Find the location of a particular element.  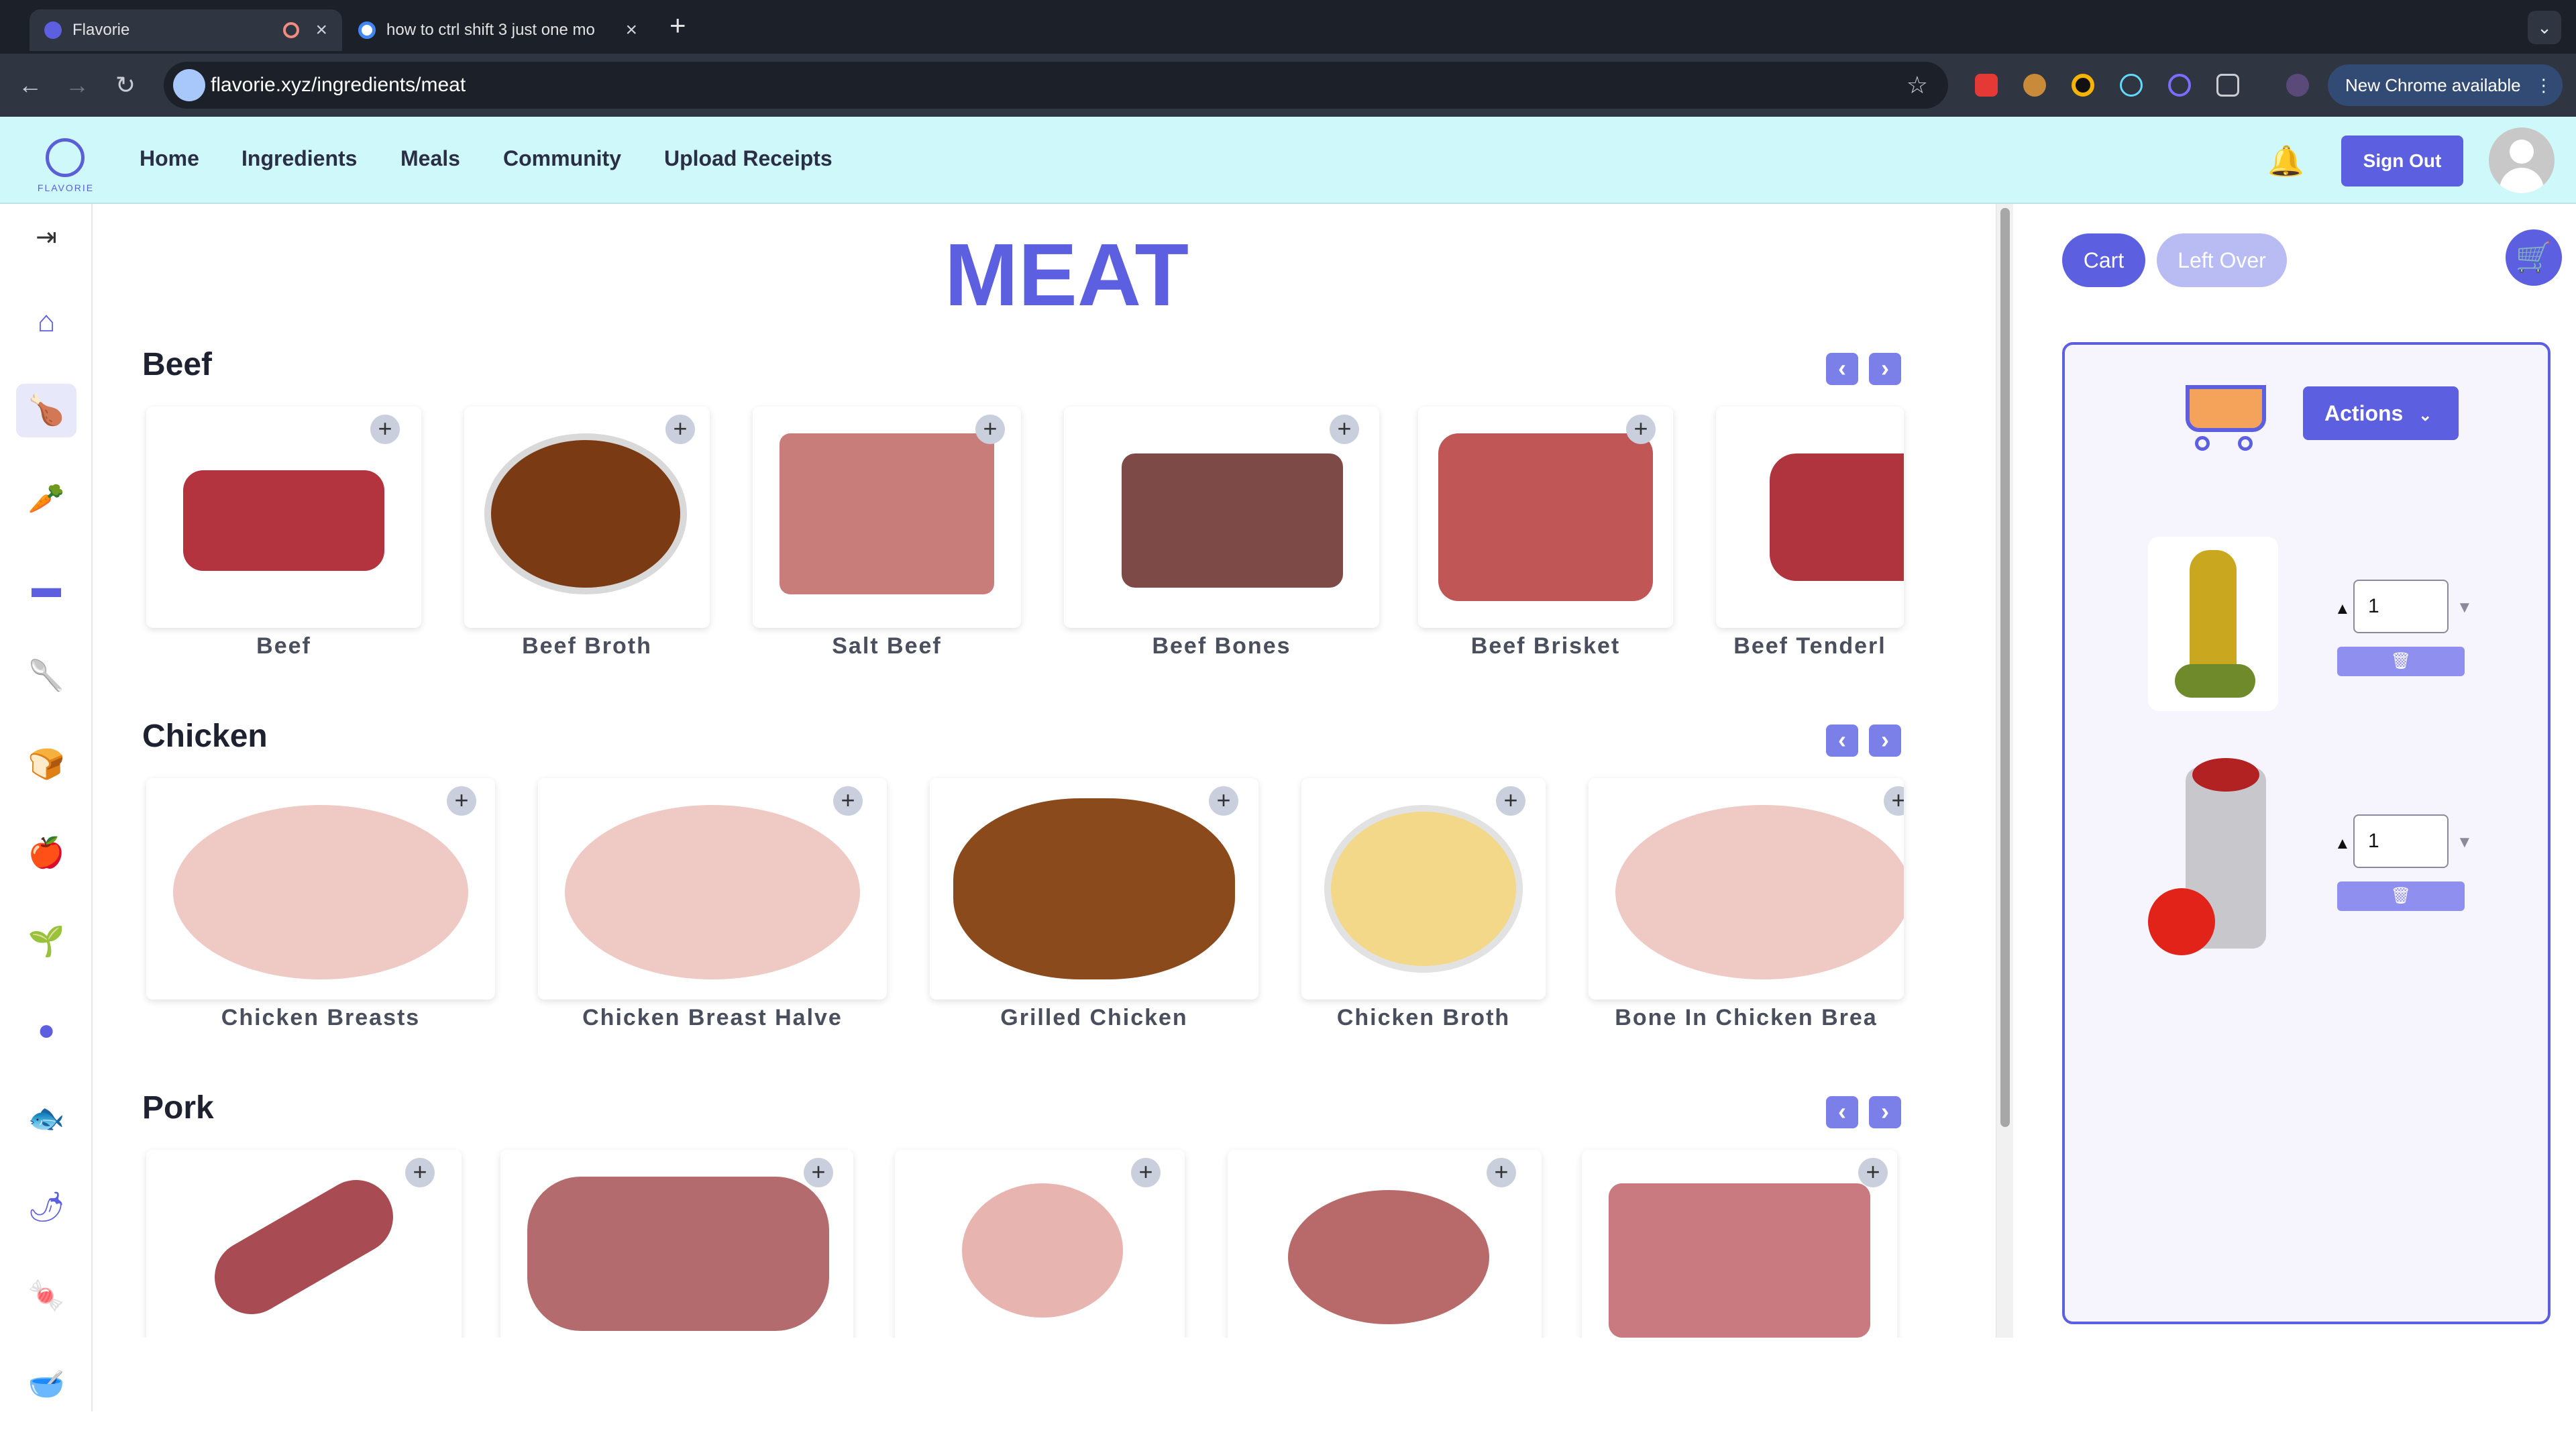

ingredient-card-chicken-broth: + is located at coordinates (1423, 889).